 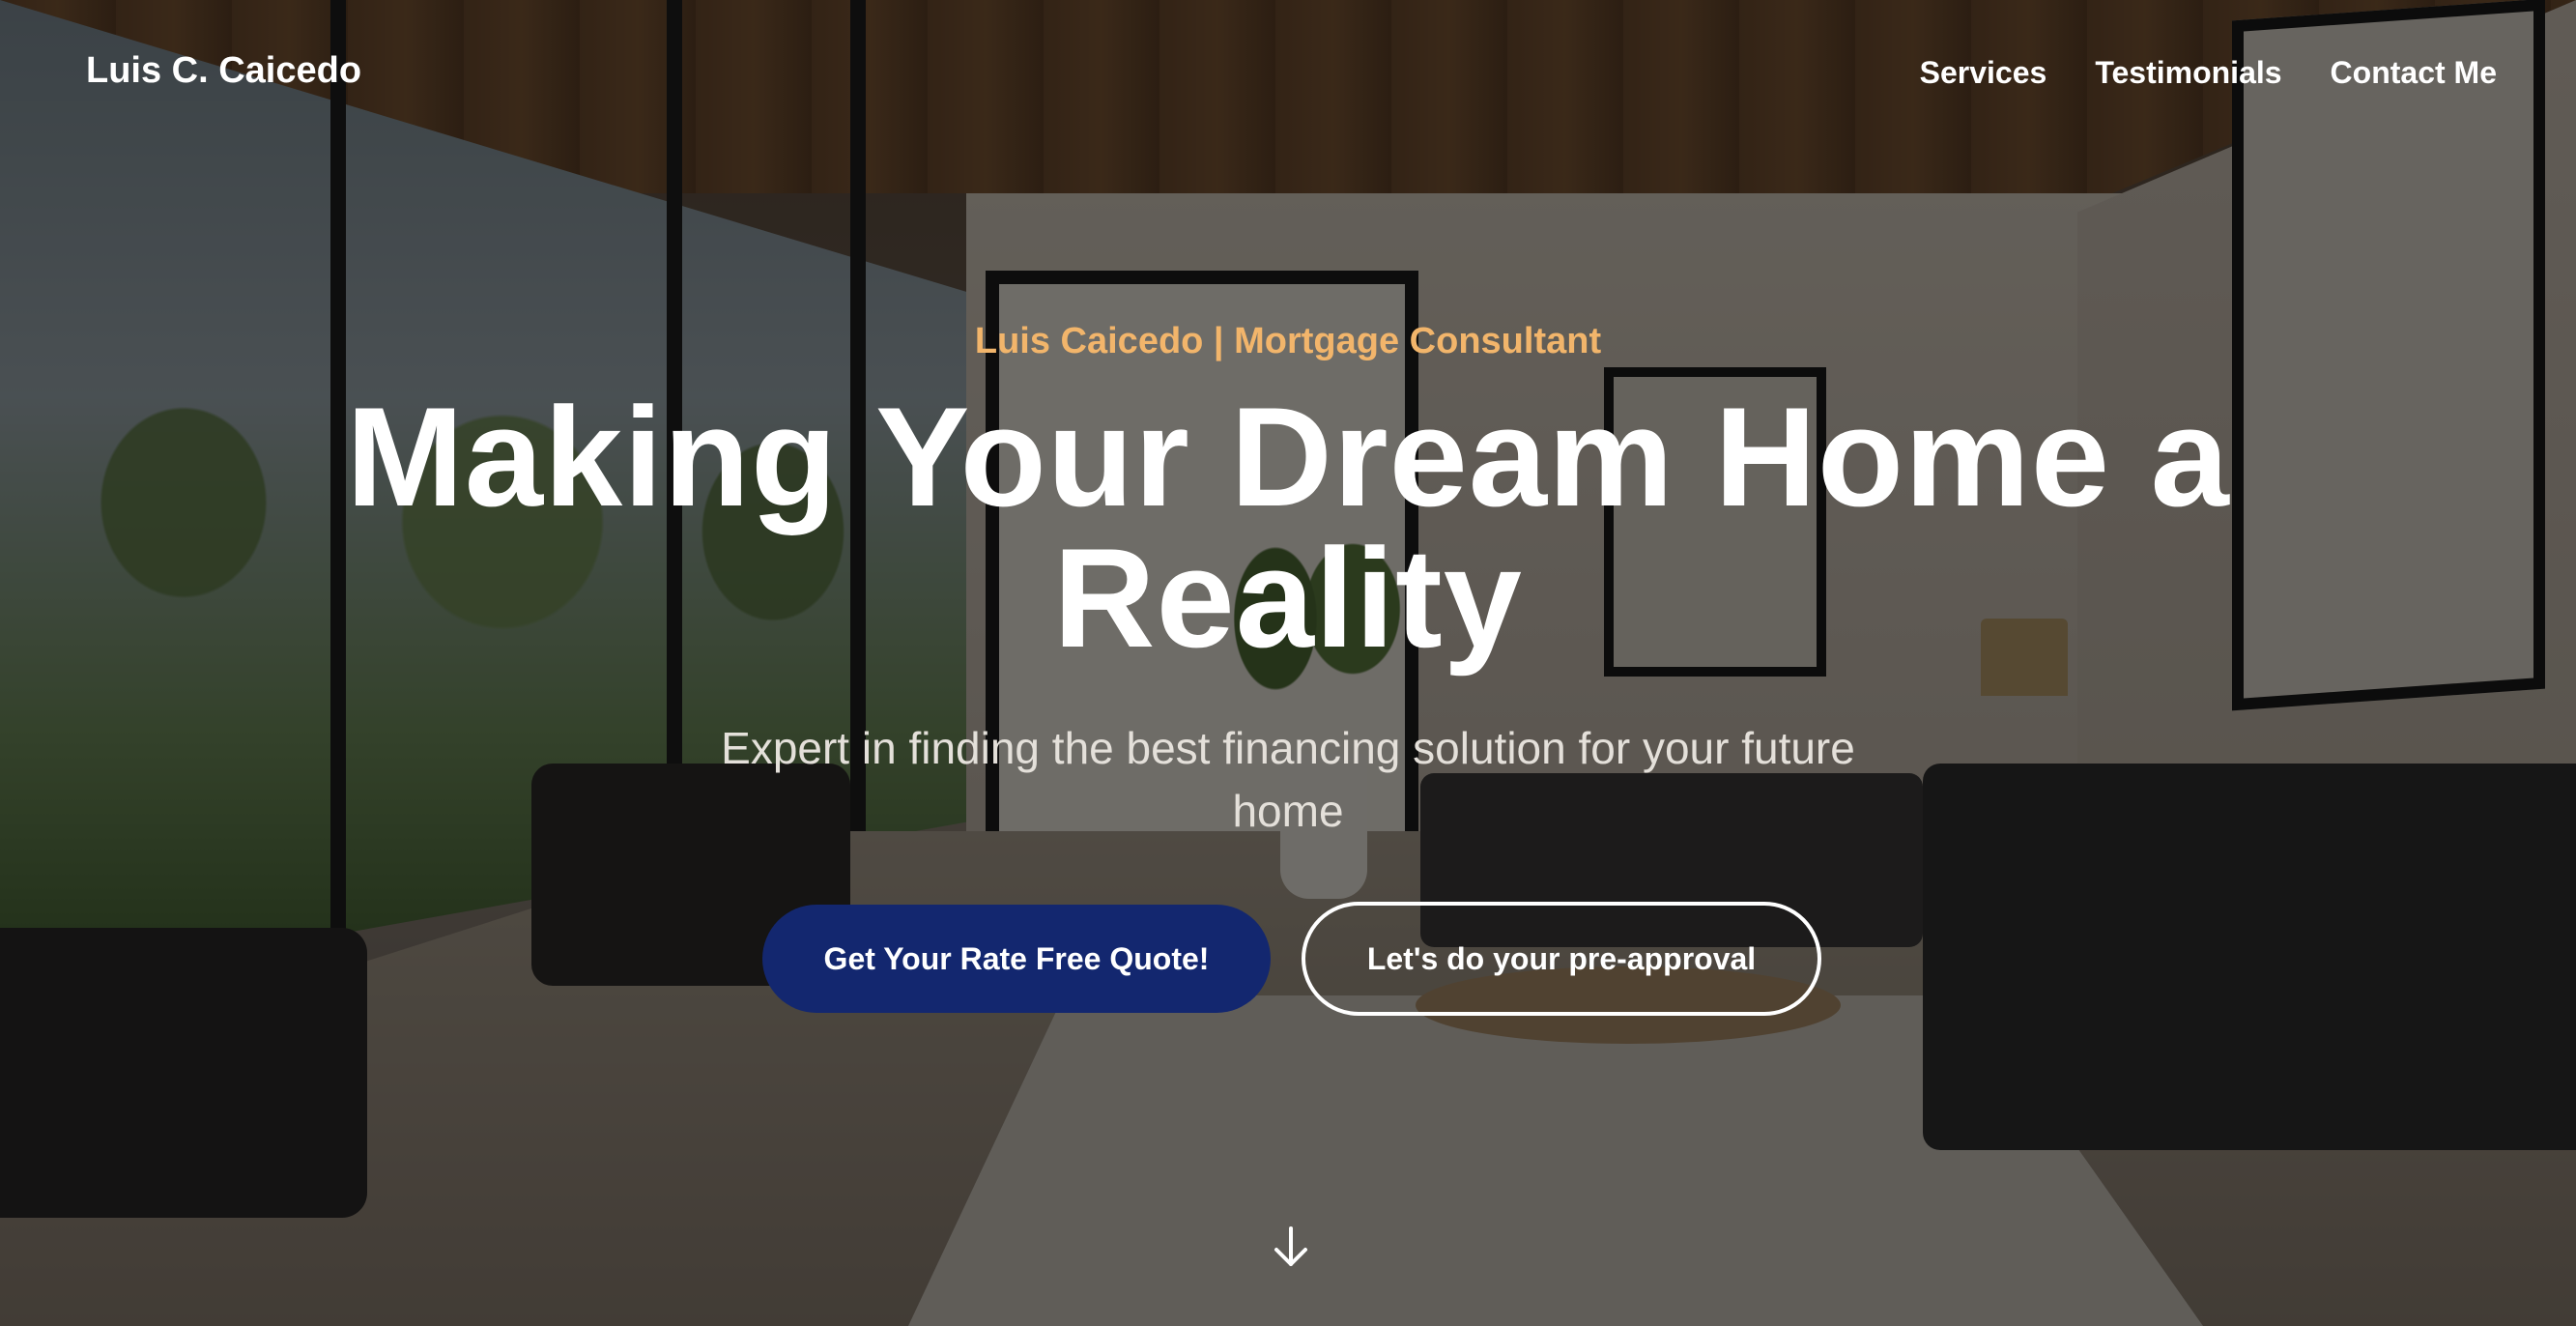 I want to click on pre-approval-button: Let's do your pre-approval, so click(x=1562, y=959).